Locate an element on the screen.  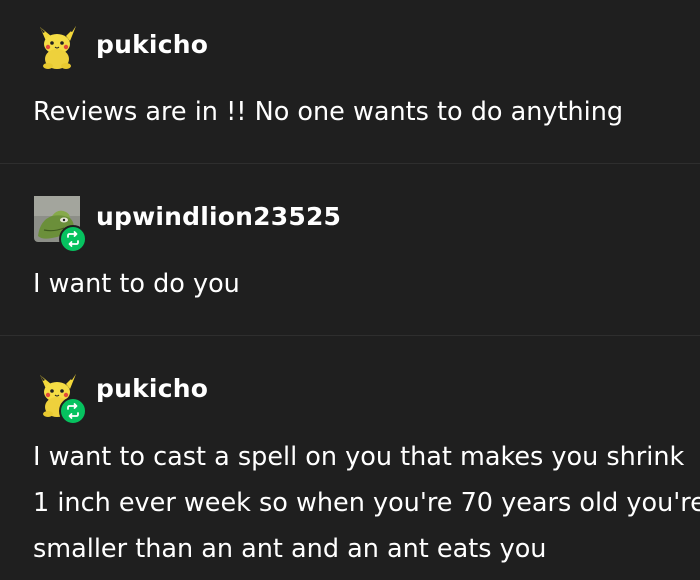
post-text-line: I want to do you is located at coordinates (136, 284).